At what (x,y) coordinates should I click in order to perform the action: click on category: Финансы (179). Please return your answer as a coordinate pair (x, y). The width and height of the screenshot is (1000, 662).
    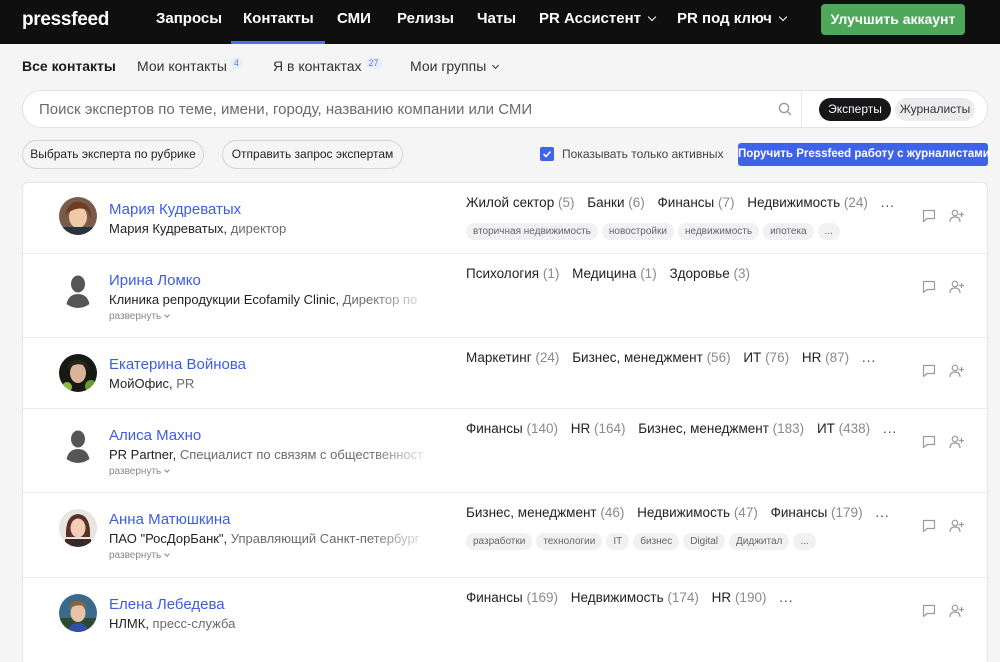
    Looking at the image, I should click on (817, 512).